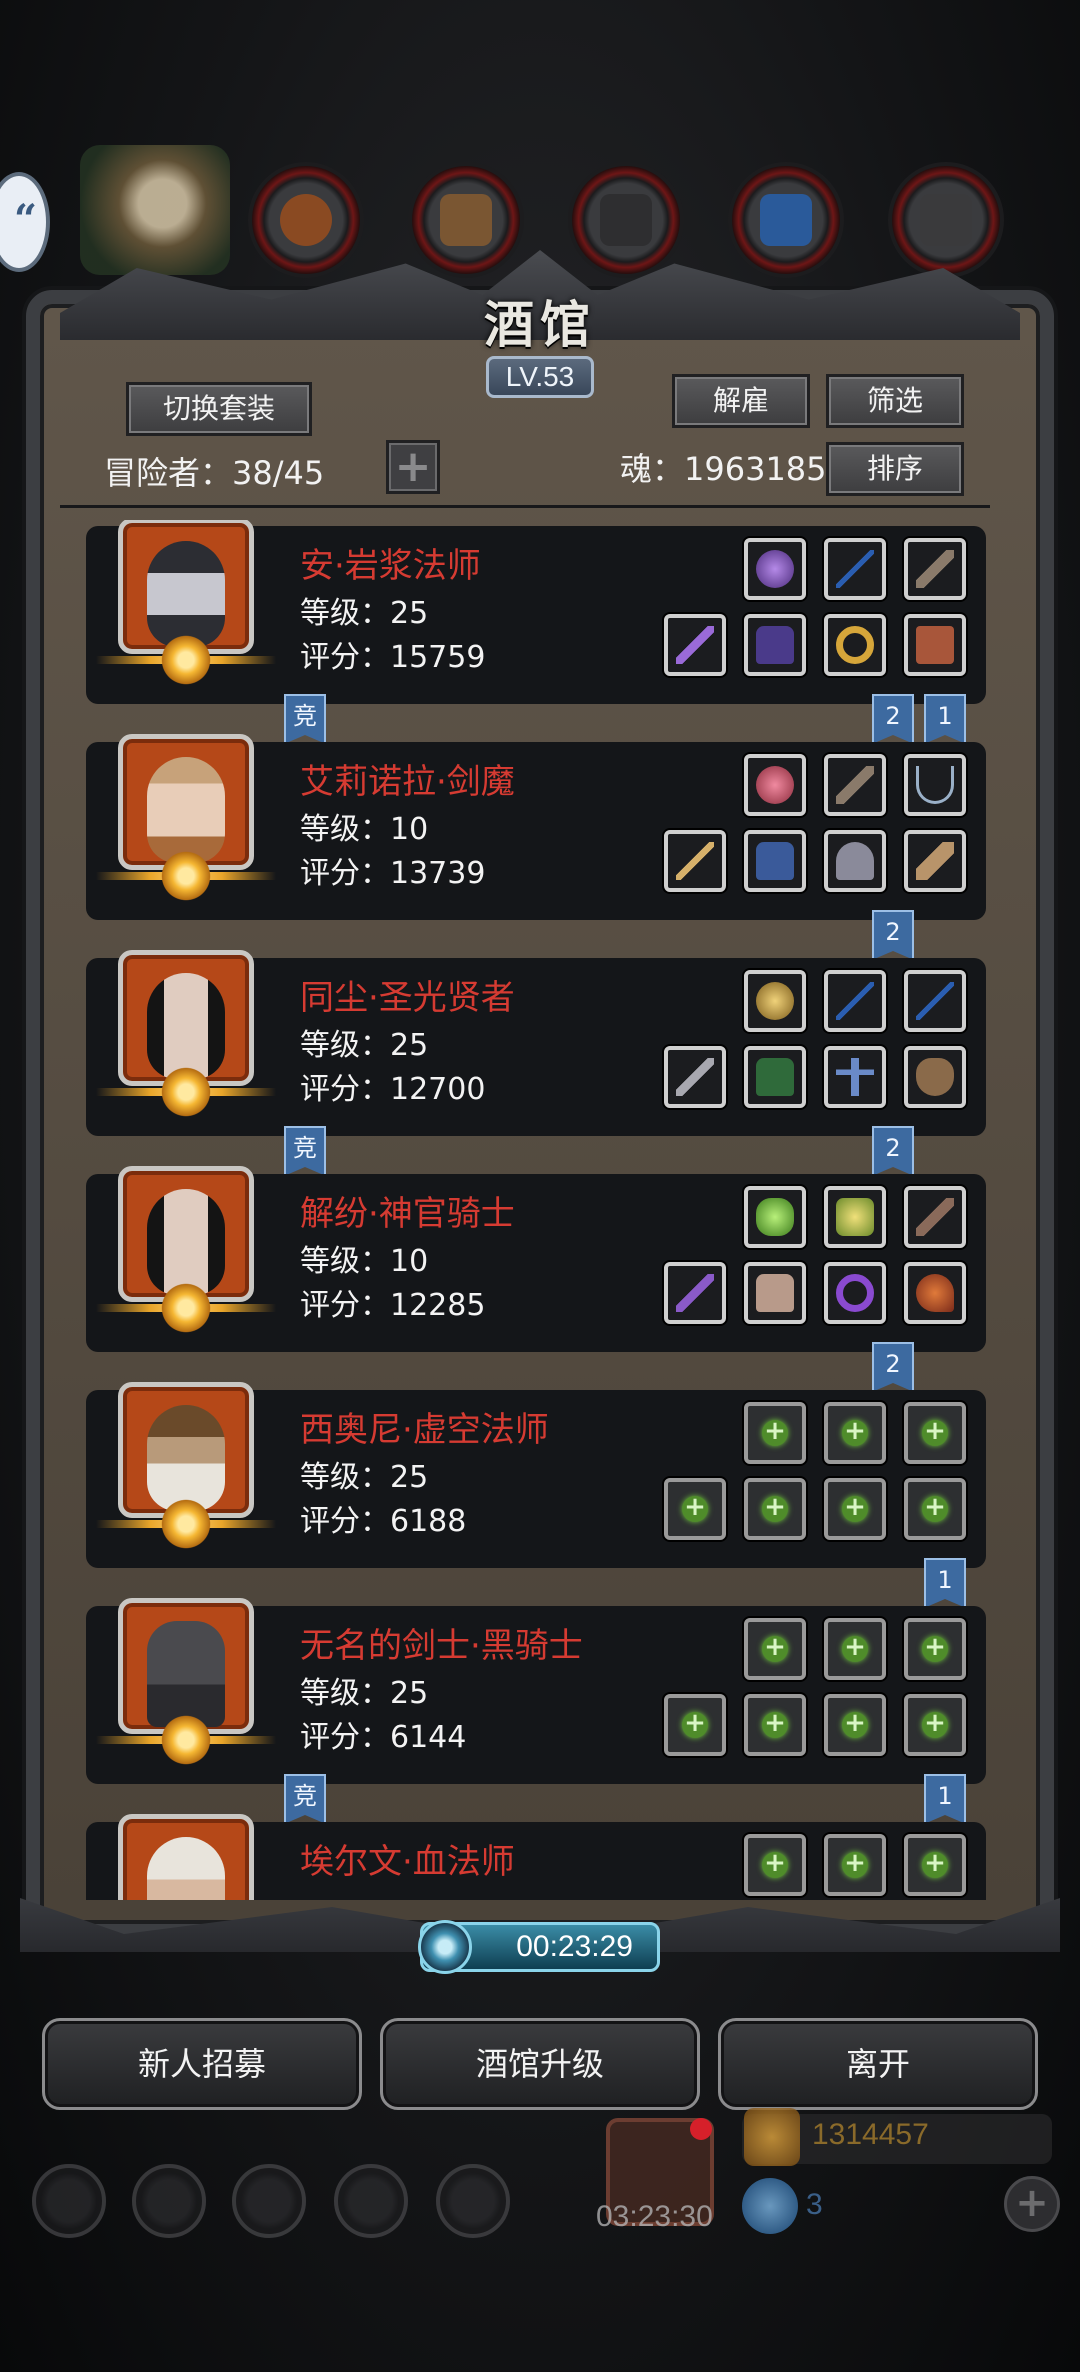 The image size is (1080, 2372). Describe the element at coordinates (364, 1261) in the screenshot. I see `hero-level: 等级：10` at that location.